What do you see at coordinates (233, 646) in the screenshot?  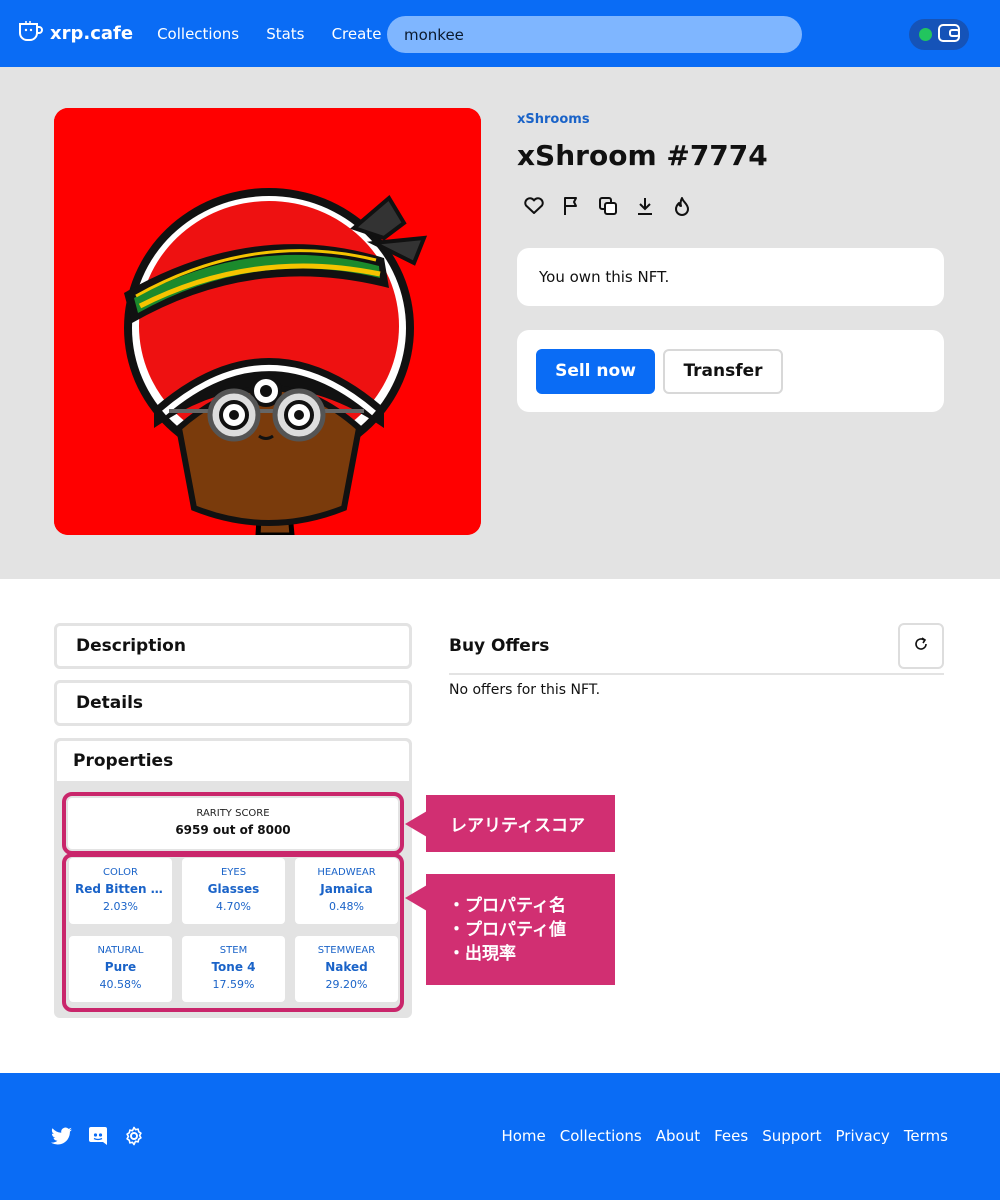 I see `description-accordion: Description` at bounding box center [233, 646].